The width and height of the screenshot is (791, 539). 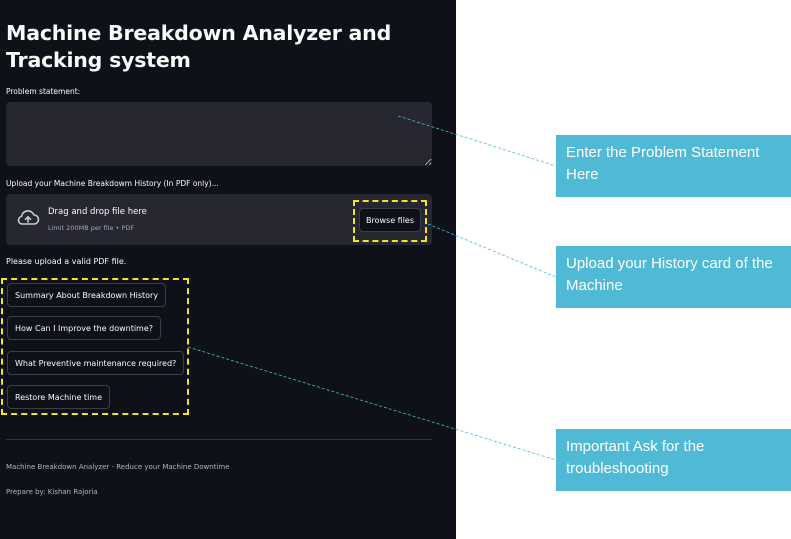 I want to click on callout-history-upload: Upload your History card of the Machine, so click(x=673, y=277).